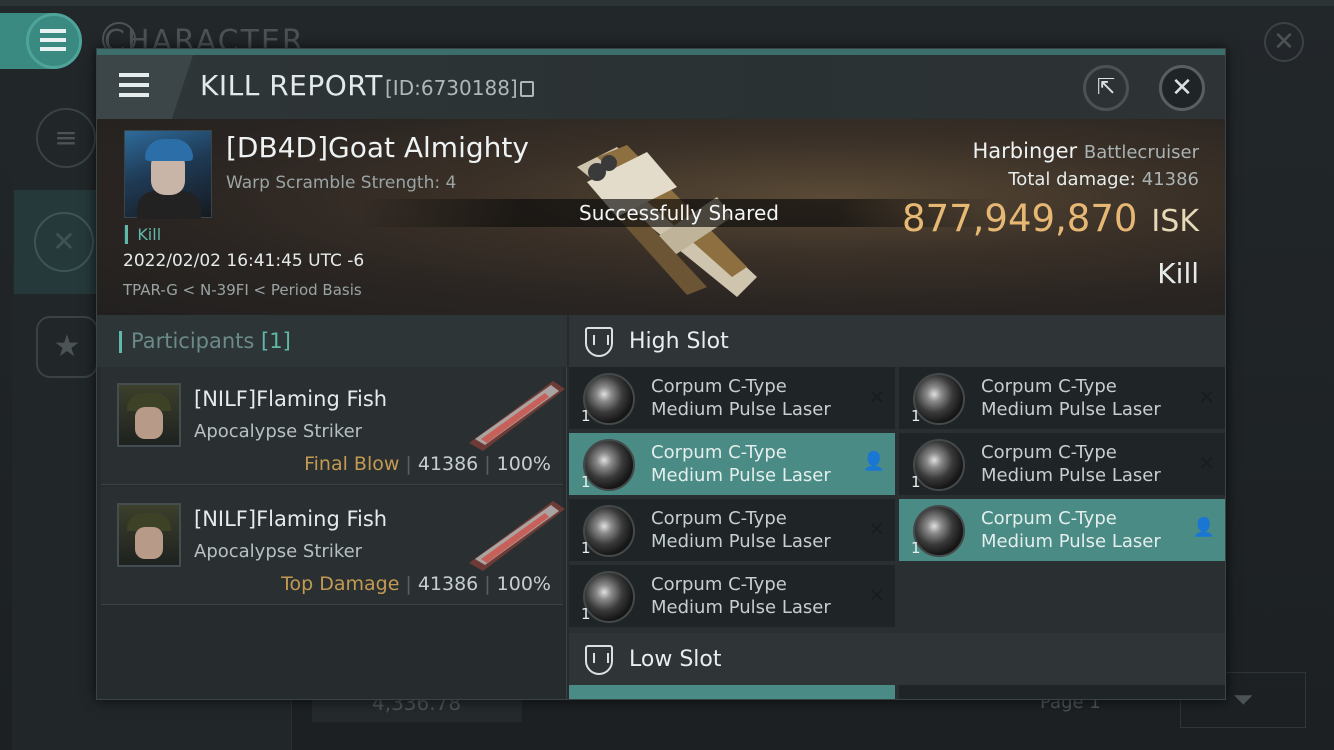  What do you see at coordinates (679, 341) in the screenshot?
I see `high-slot-label: High Slot` at bounding box center [679, 341].